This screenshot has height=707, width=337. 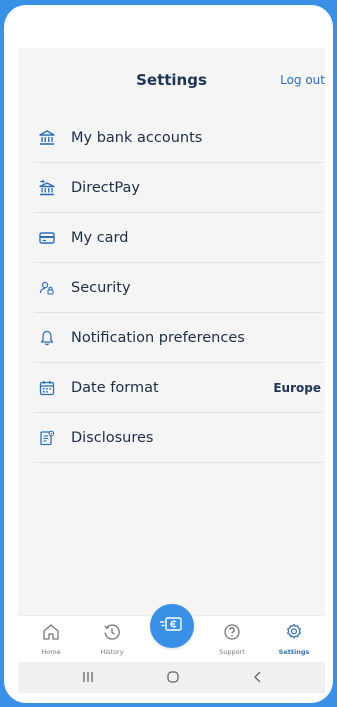 What do you see at coordinates (302, 80) in the screenshot?
I see `logout-button: Log out` at bounding box center [302, 80].